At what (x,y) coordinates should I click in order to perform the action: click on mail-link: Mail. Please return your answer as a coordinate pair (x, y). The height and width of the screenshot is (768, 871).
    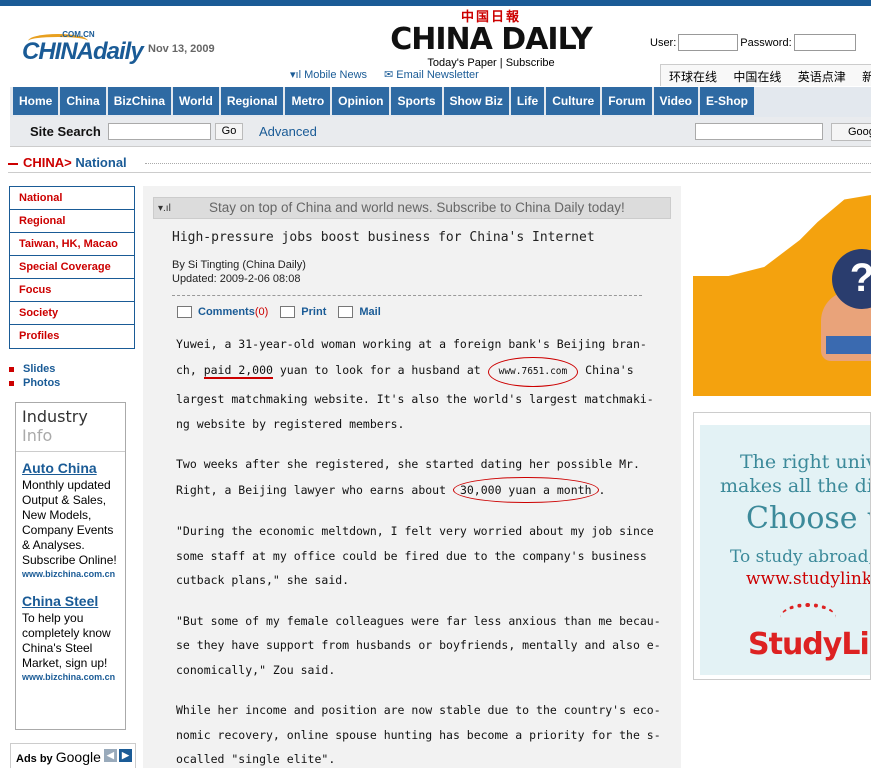
    Looking at the image, I should click on (369, 312).